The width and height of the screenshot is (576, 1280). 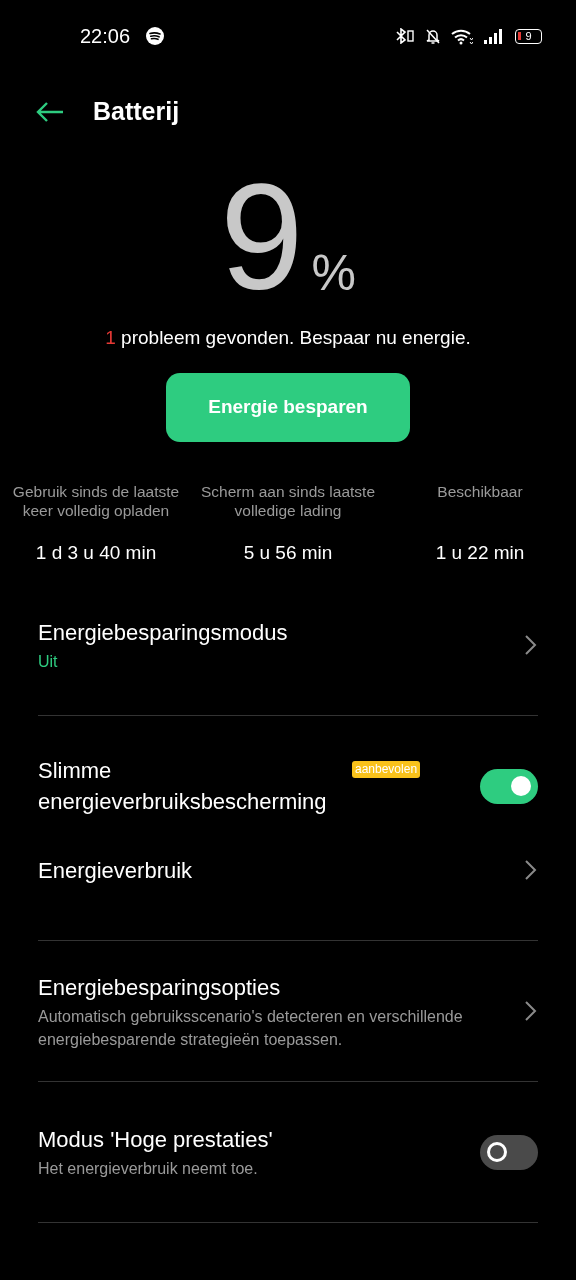 I want to click on row-subtitle: Het energieverbruik neemt toe., so click(x=148, y=1169).